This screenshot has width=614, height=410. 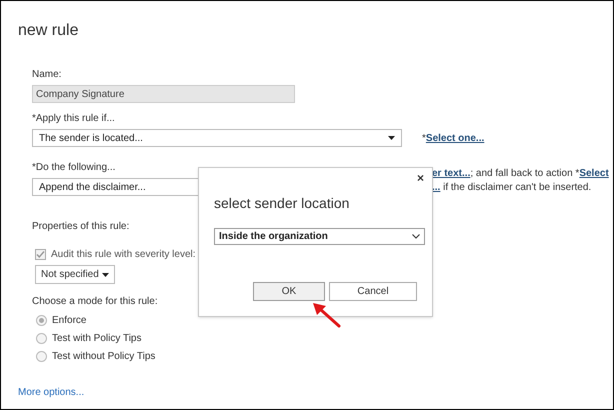 What do you see at coordinates (49, 31) in the screenshot?
I see `window-title: new rule` at bounding box center [49, 31].